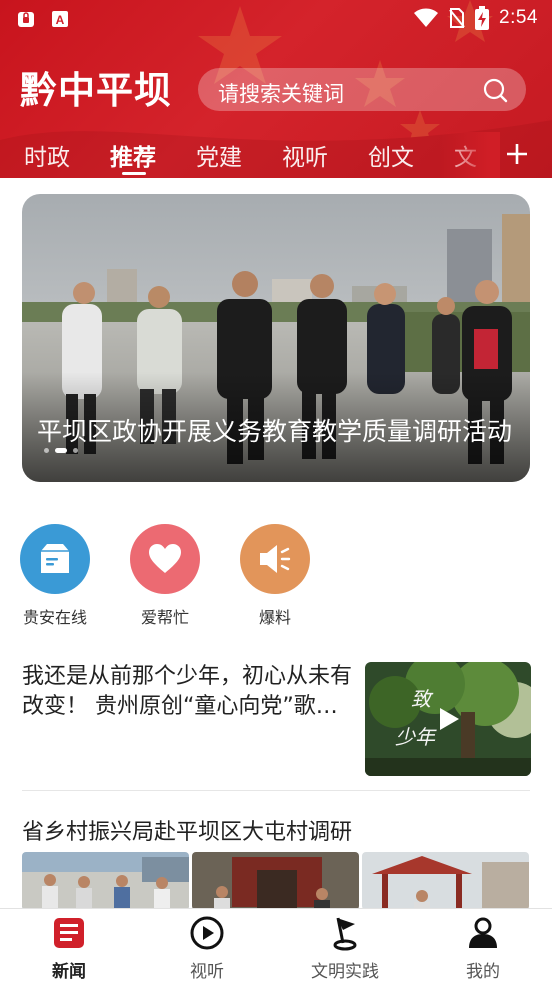 Image resolution: width=552 pixels, height=983 pixels. What do you see at coordinates (391, 155) in the screenshot?
I see `tab-chuangwen: 创文` at bounding box center [391, 155].